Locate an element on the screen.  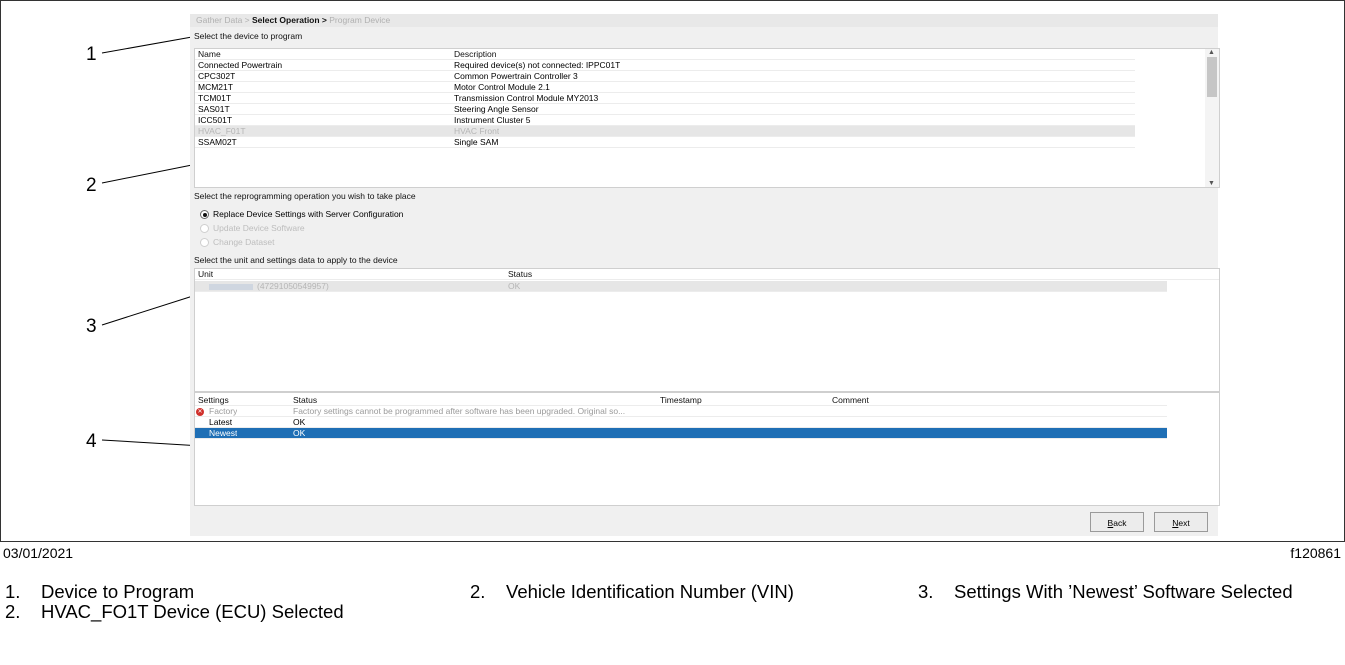
device-row: SAS01T Steering Angle Sensor is located at coordinates (665, 109).